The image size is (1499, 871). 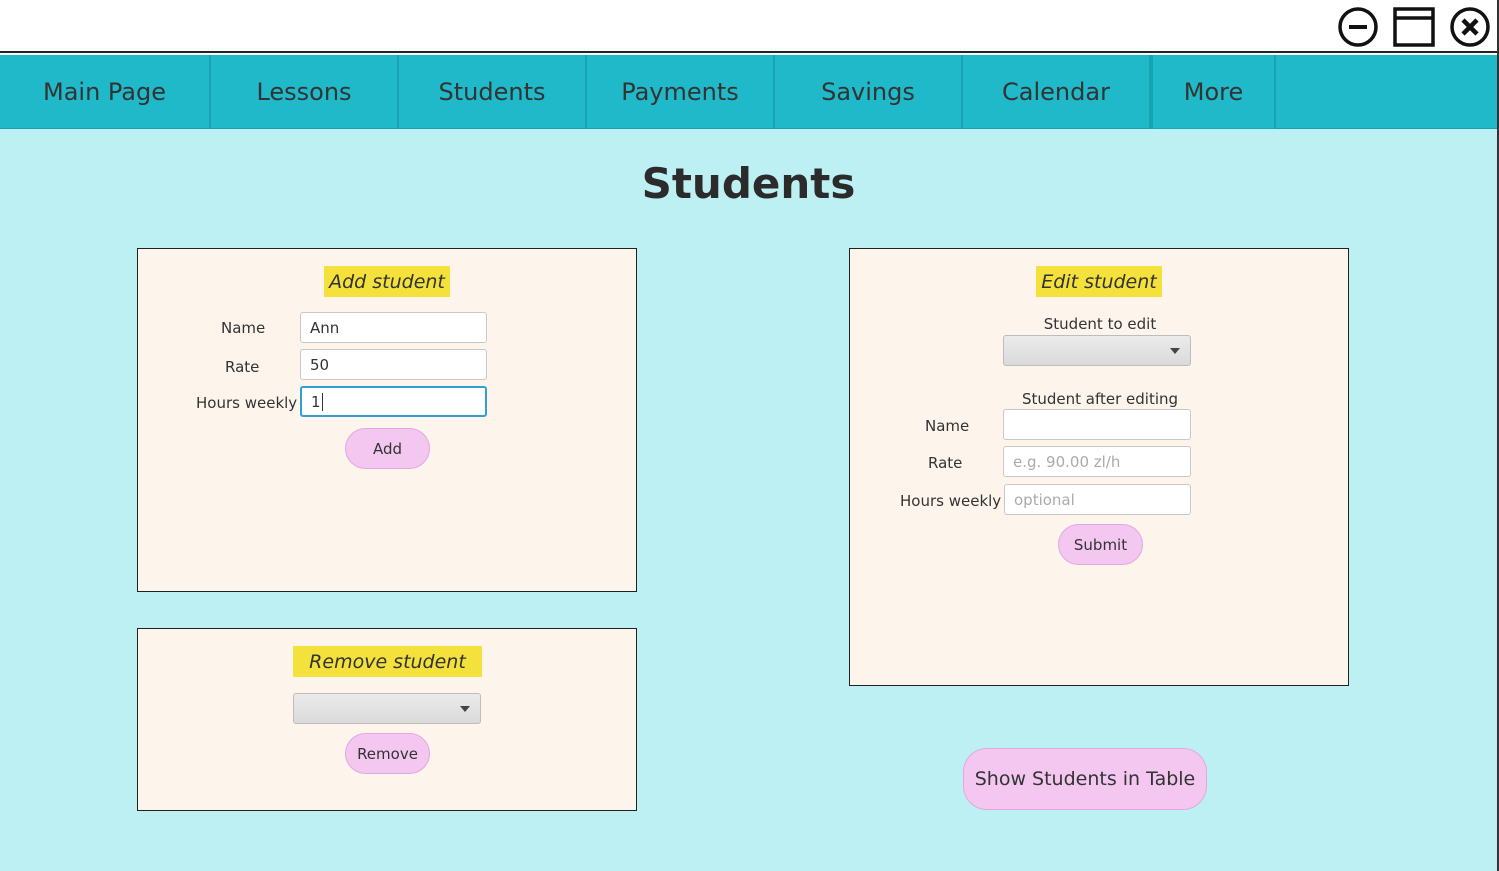 What do you see at coordinates (320, 364) in the screenshot?
I see `add-rate-value: 50` at bounding box center [320, 364].